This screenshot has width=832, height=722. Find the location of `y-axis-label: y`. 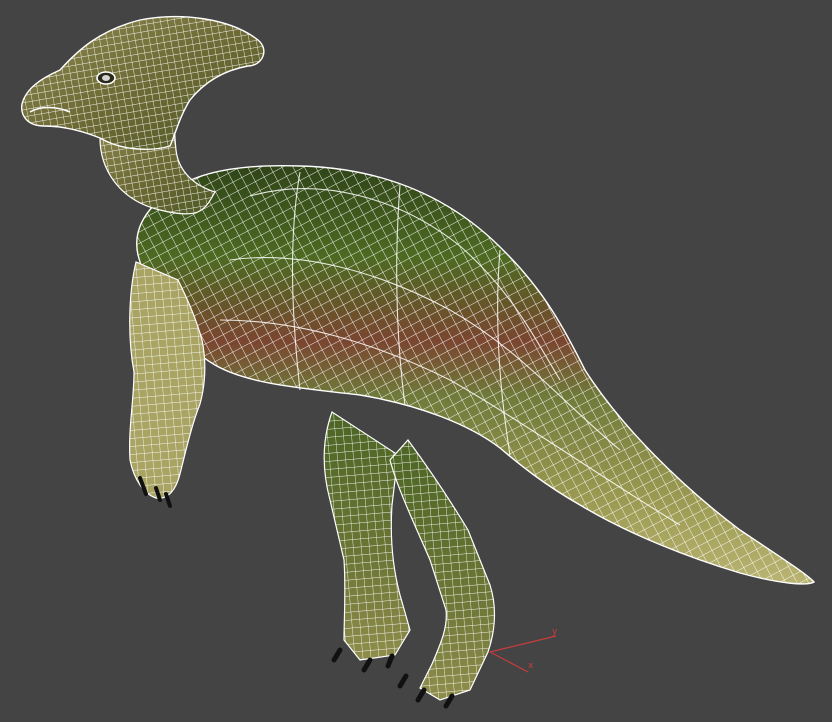

y-axis-label: y is located at coordinates (555, 632).